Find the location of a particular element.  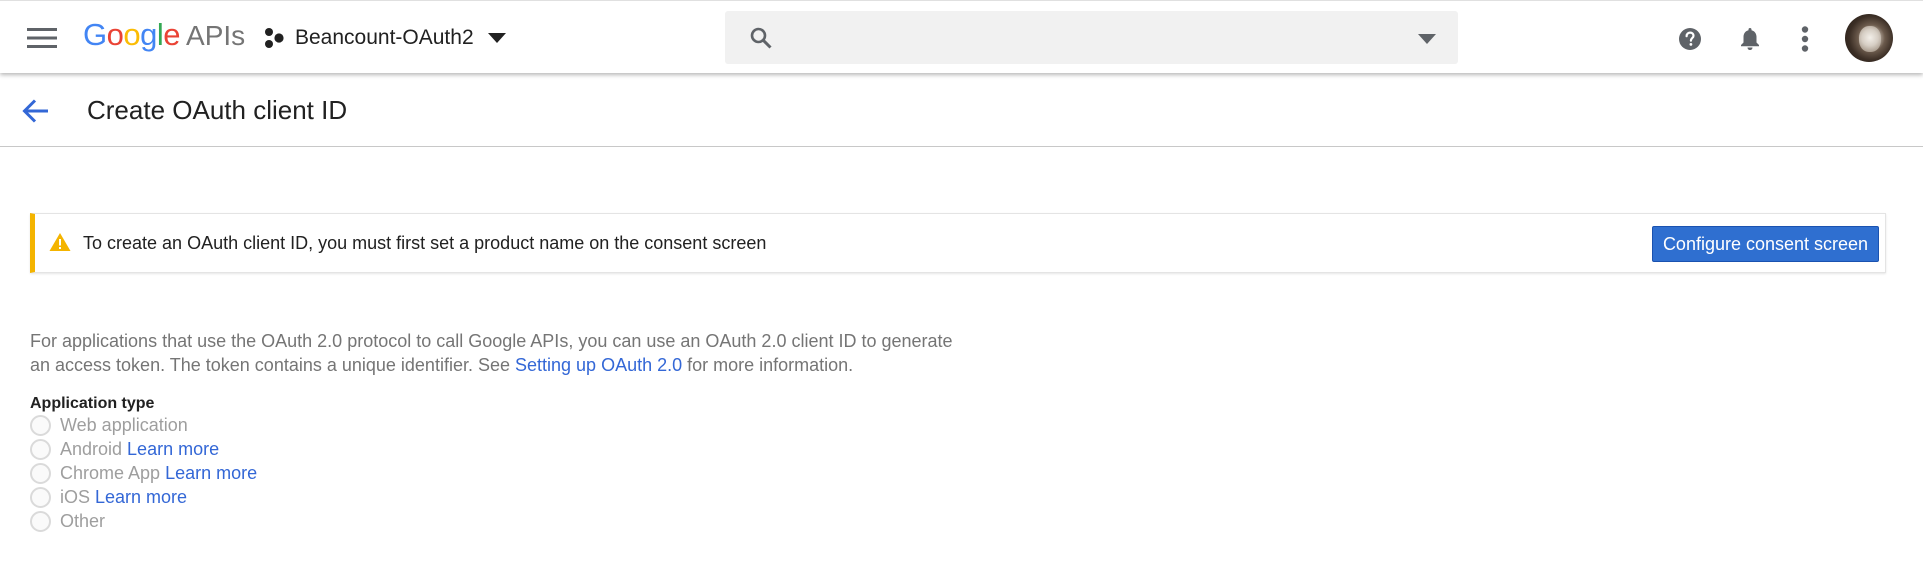

radio-option-ios: iOS Learn more is located at coordinates (143, 497).